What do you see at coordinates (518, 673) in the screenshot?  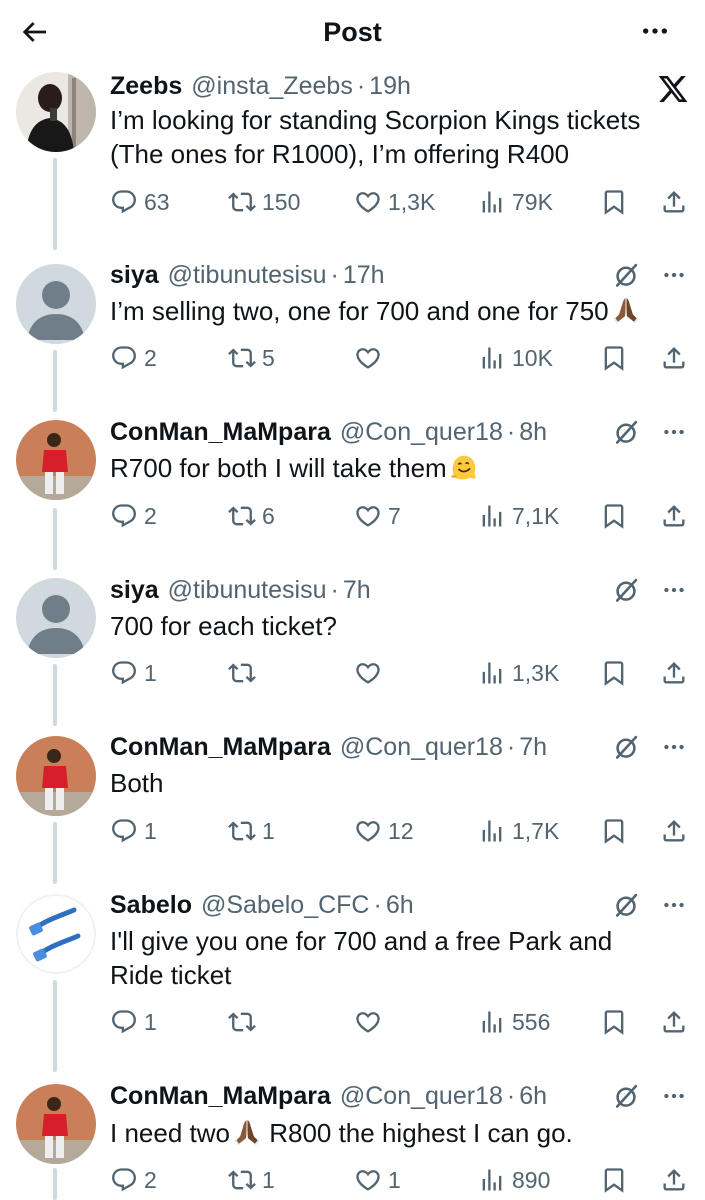 I see `views-button: 1,3K` at bounding box center [518, 673].